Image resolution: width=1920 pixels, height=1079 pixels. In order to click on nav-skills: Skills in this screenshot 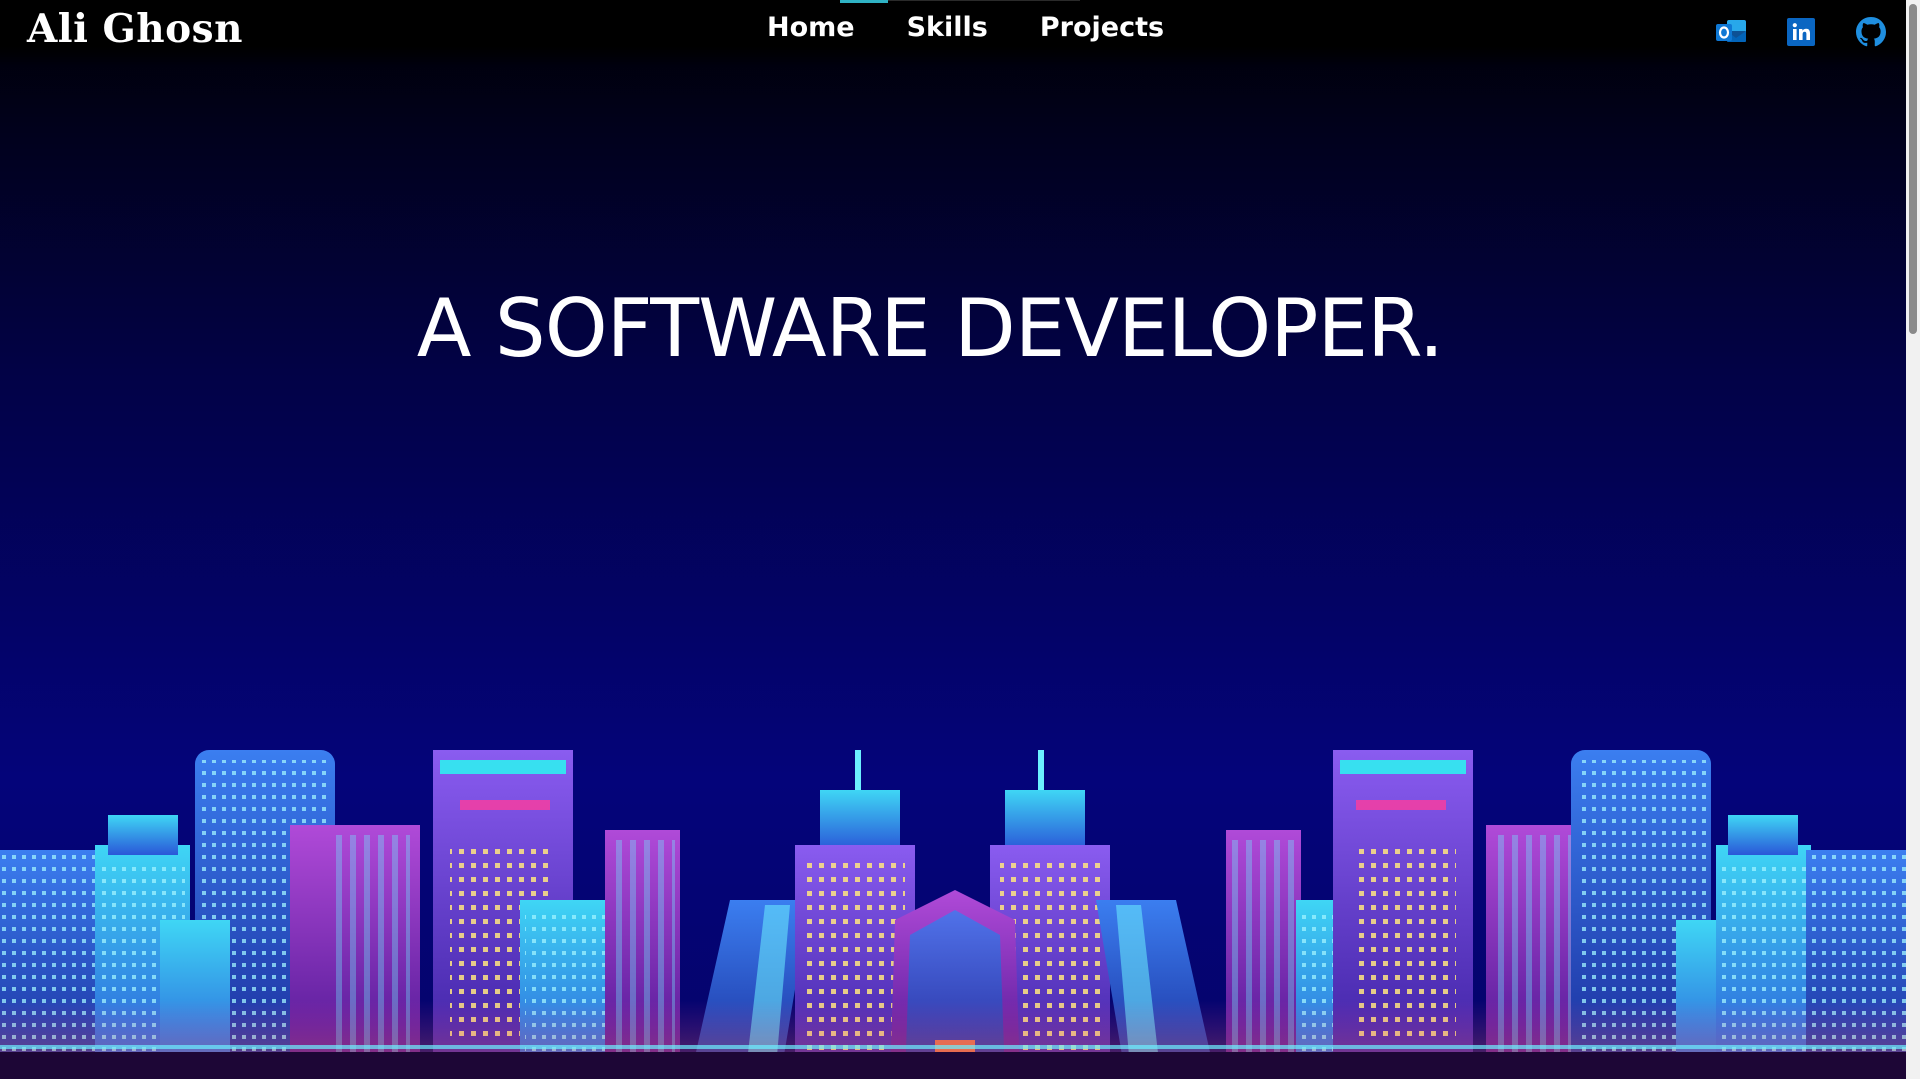, I will do `click(947, 27)`.